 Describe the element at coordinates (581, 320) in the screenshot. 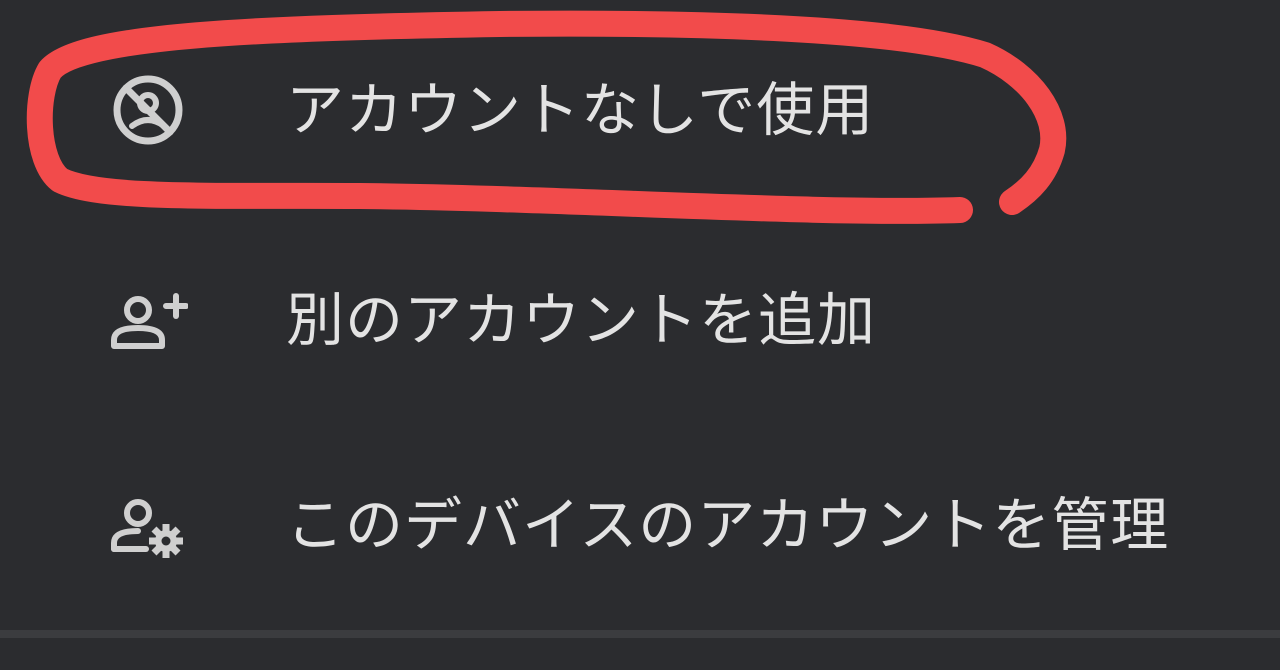

I see `add-another-account-label: 別のアカウントを追加` at that location.